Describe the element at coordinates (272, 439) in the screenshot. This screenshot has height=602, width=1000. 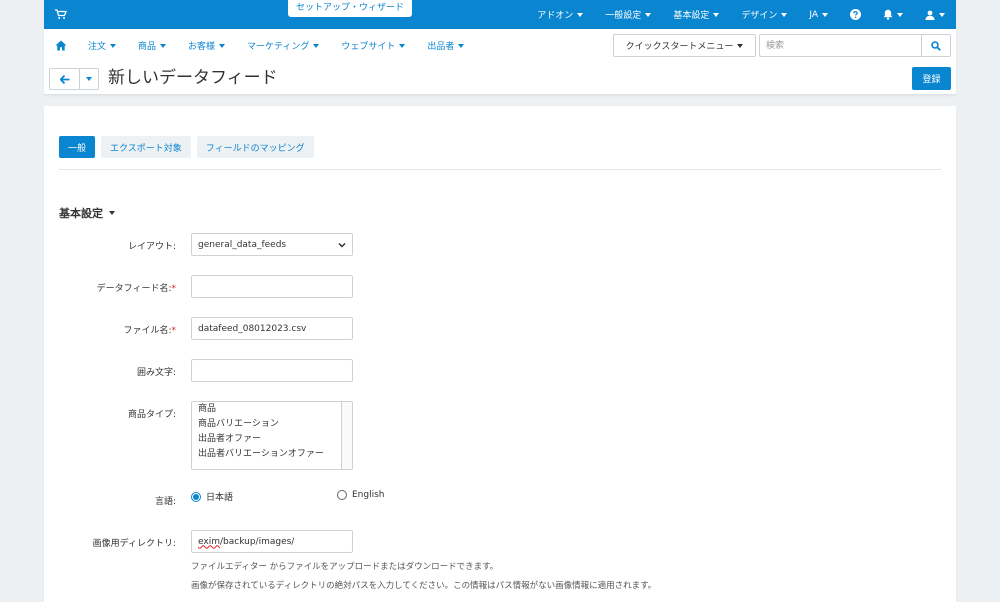
I see `list-item: 出品者オファー` at that location.